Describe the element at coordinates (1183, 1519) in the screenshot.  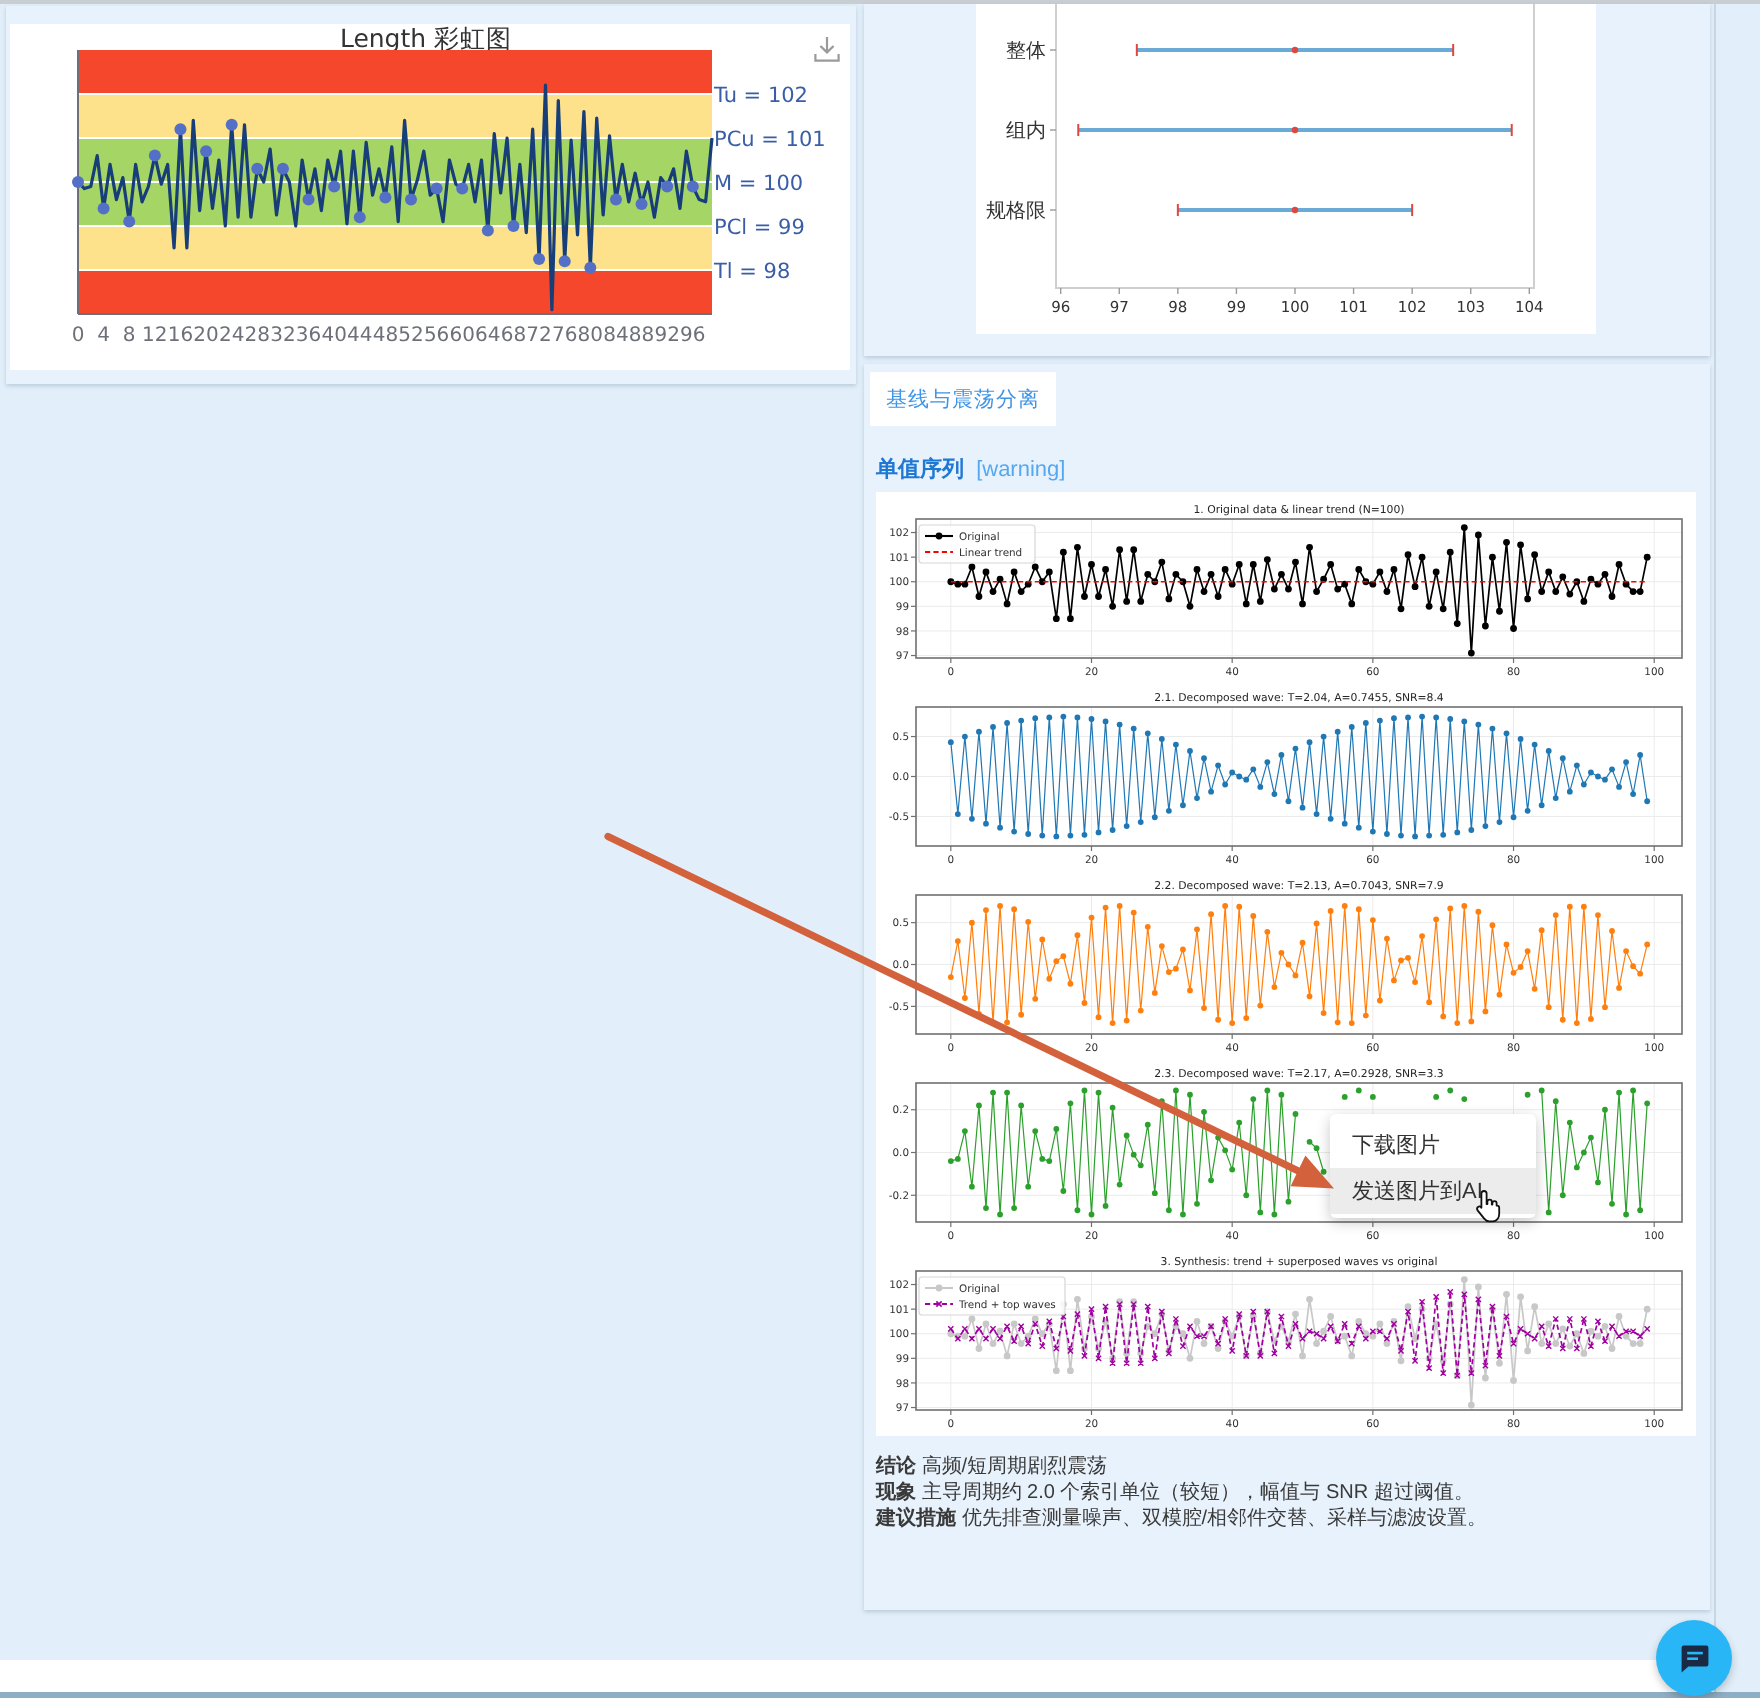
I see `finding-text: 建议措施 优先排查测量噪声、双模腔/相邻件交替、采样与滤波设置。` at that location.